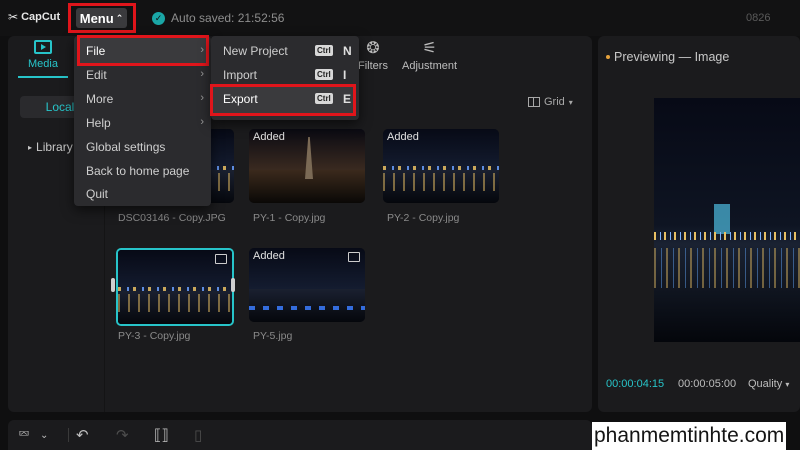  Describe the element at coordinates (554, 102) in the screenshot. I see `grid-label: Grid` at that location.